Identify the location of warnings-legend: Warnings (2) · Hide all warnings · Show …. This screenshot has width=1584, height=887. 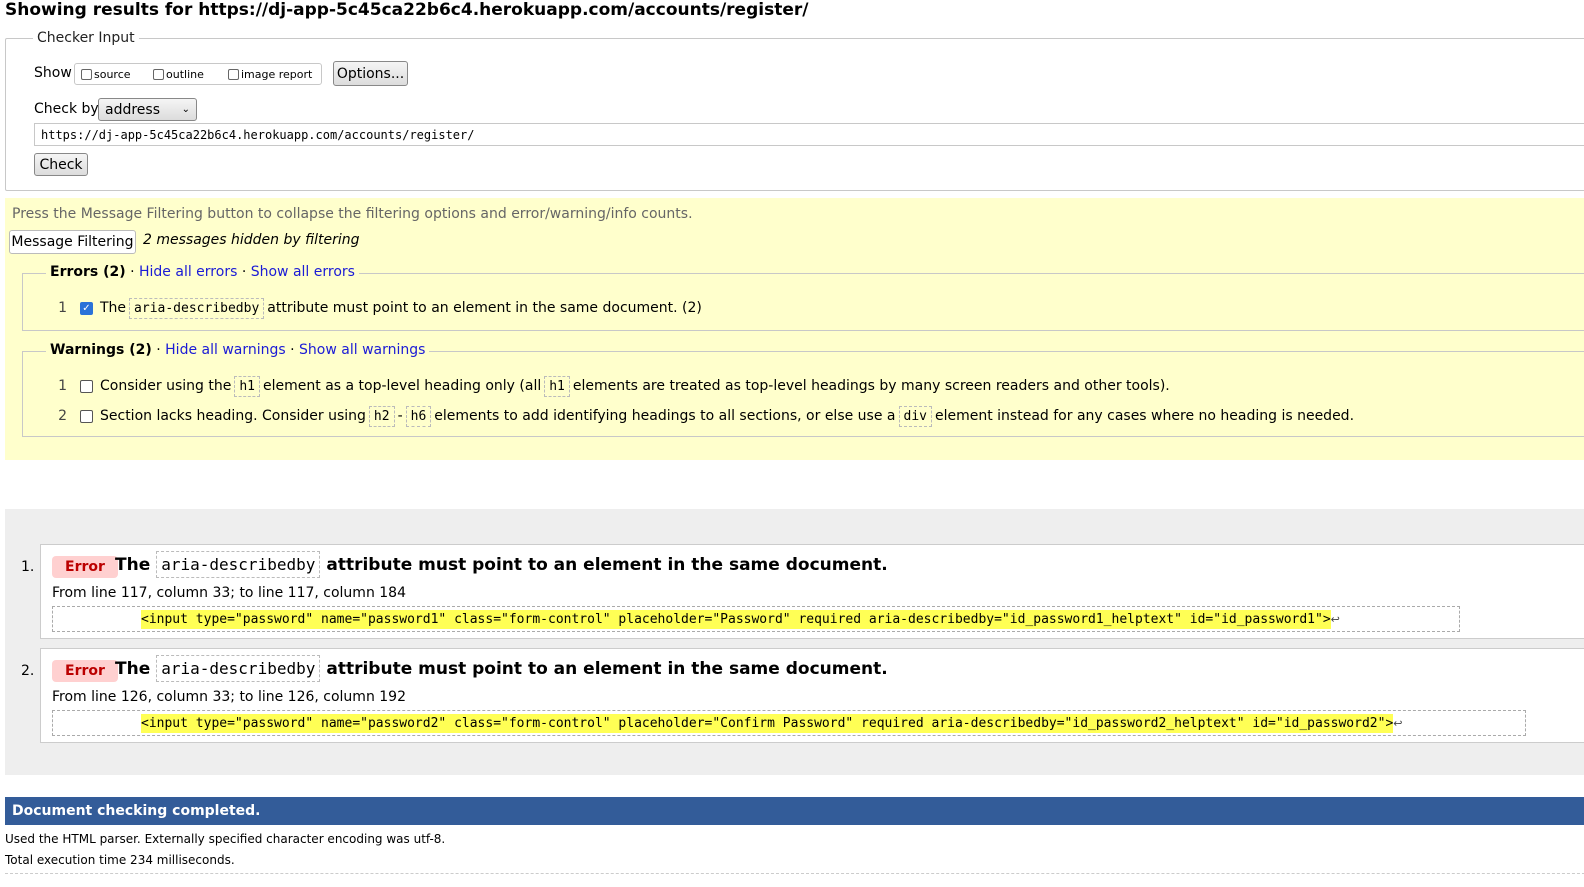
(238, 350).